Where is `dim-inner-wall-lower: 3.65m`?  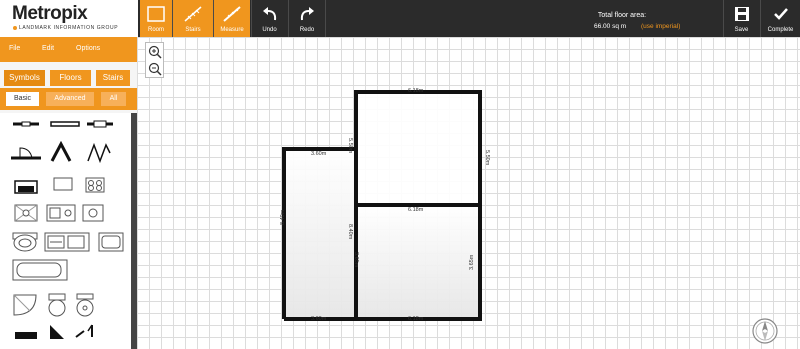
dim-inner-wall-lower: 3.65m is located at coordinates (356, 260).